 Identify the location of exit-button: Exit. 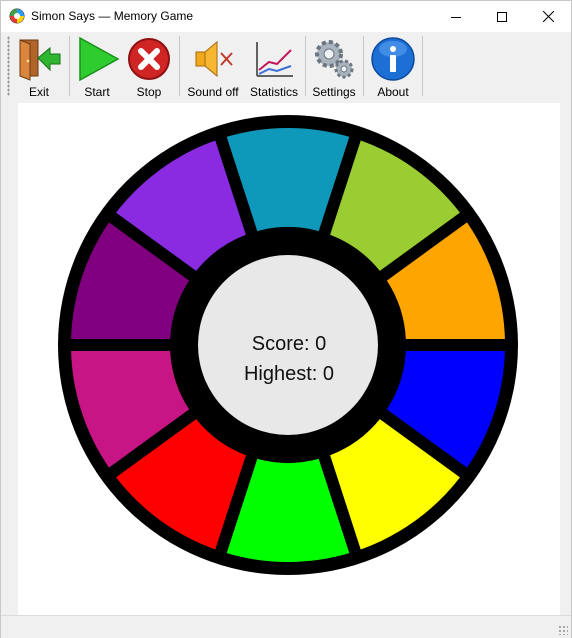
(39, 66).